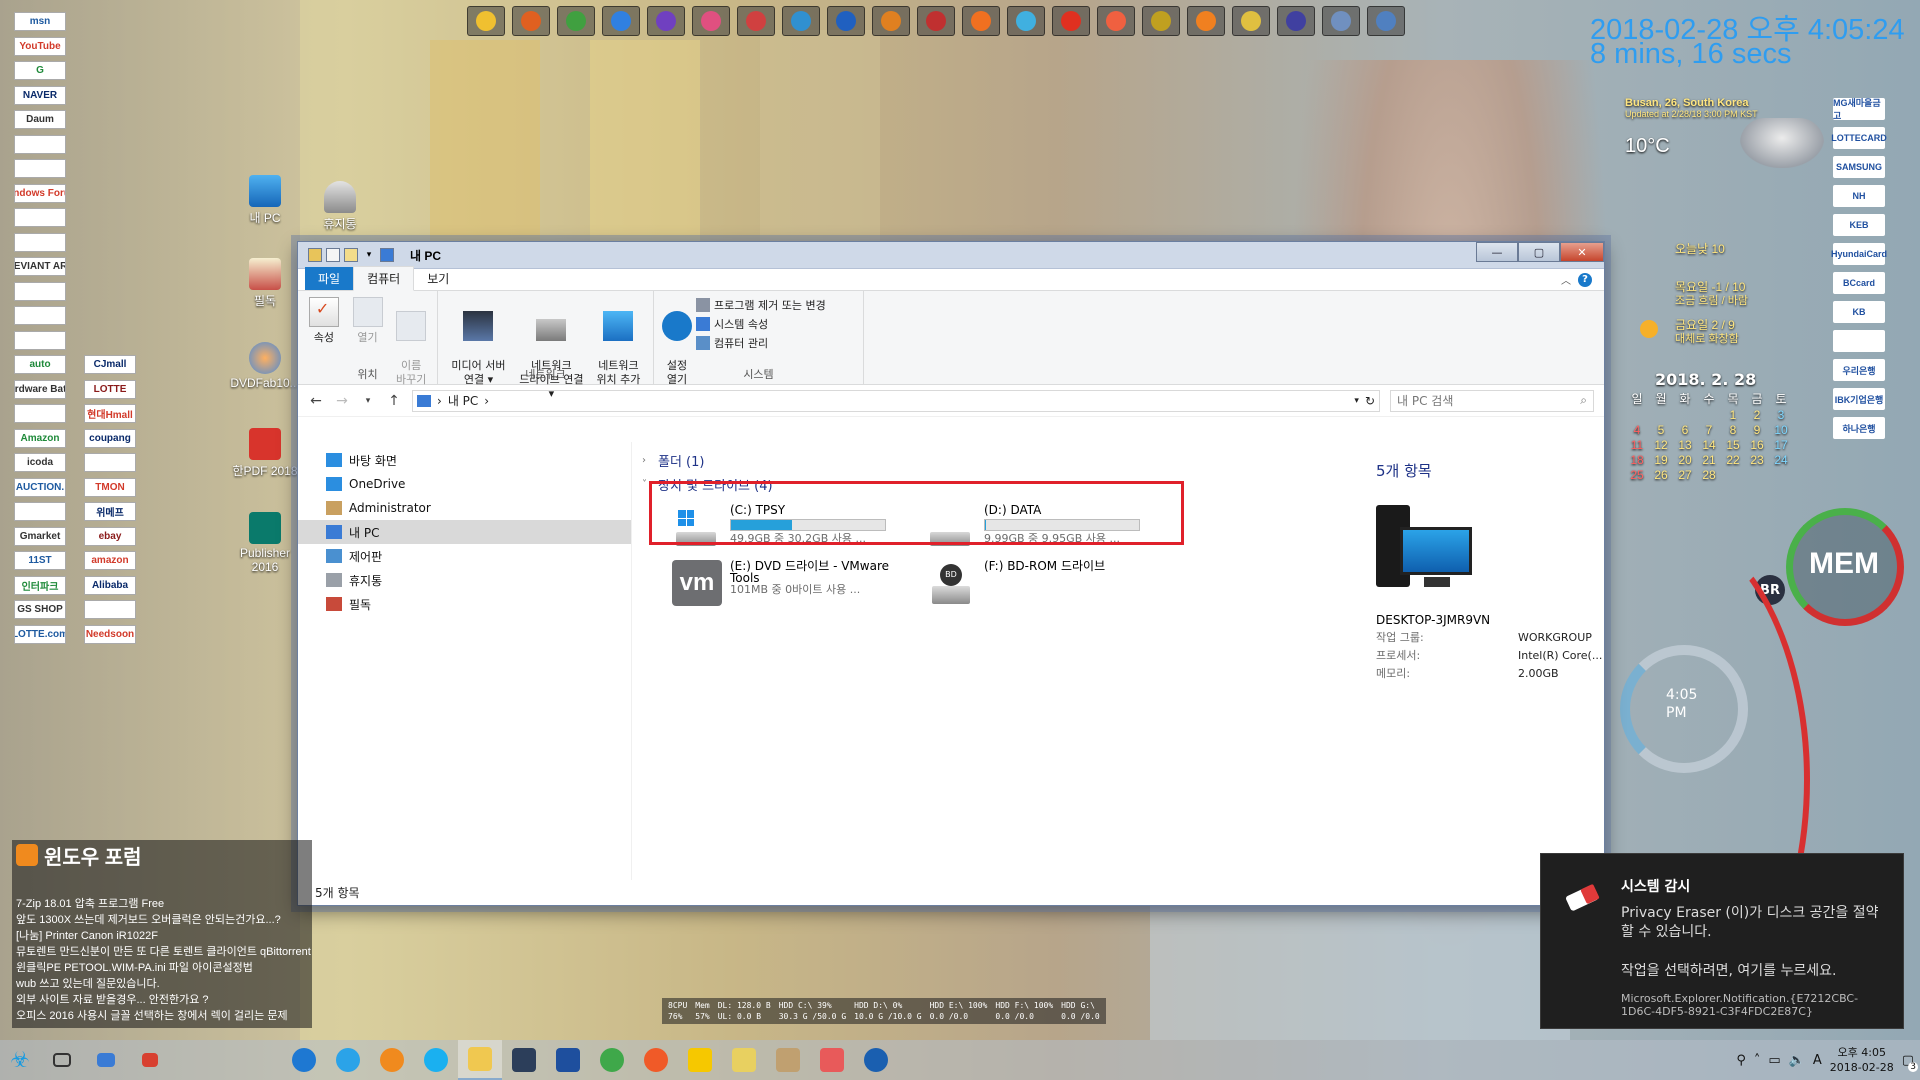  I want to click on taskbar-clock: 오후 4:05 2018-02-28, so click(1862, 1060).